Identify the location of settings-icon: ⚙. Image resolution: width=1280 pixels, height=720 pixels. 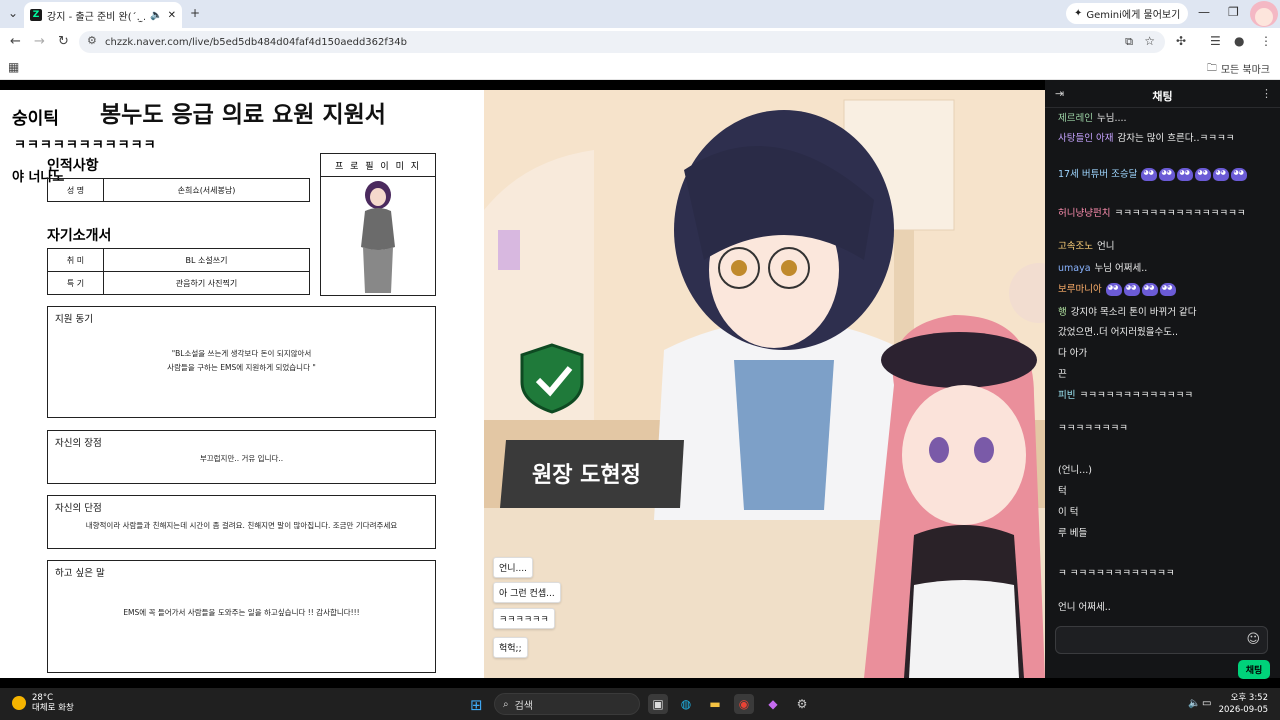
(802, 704).